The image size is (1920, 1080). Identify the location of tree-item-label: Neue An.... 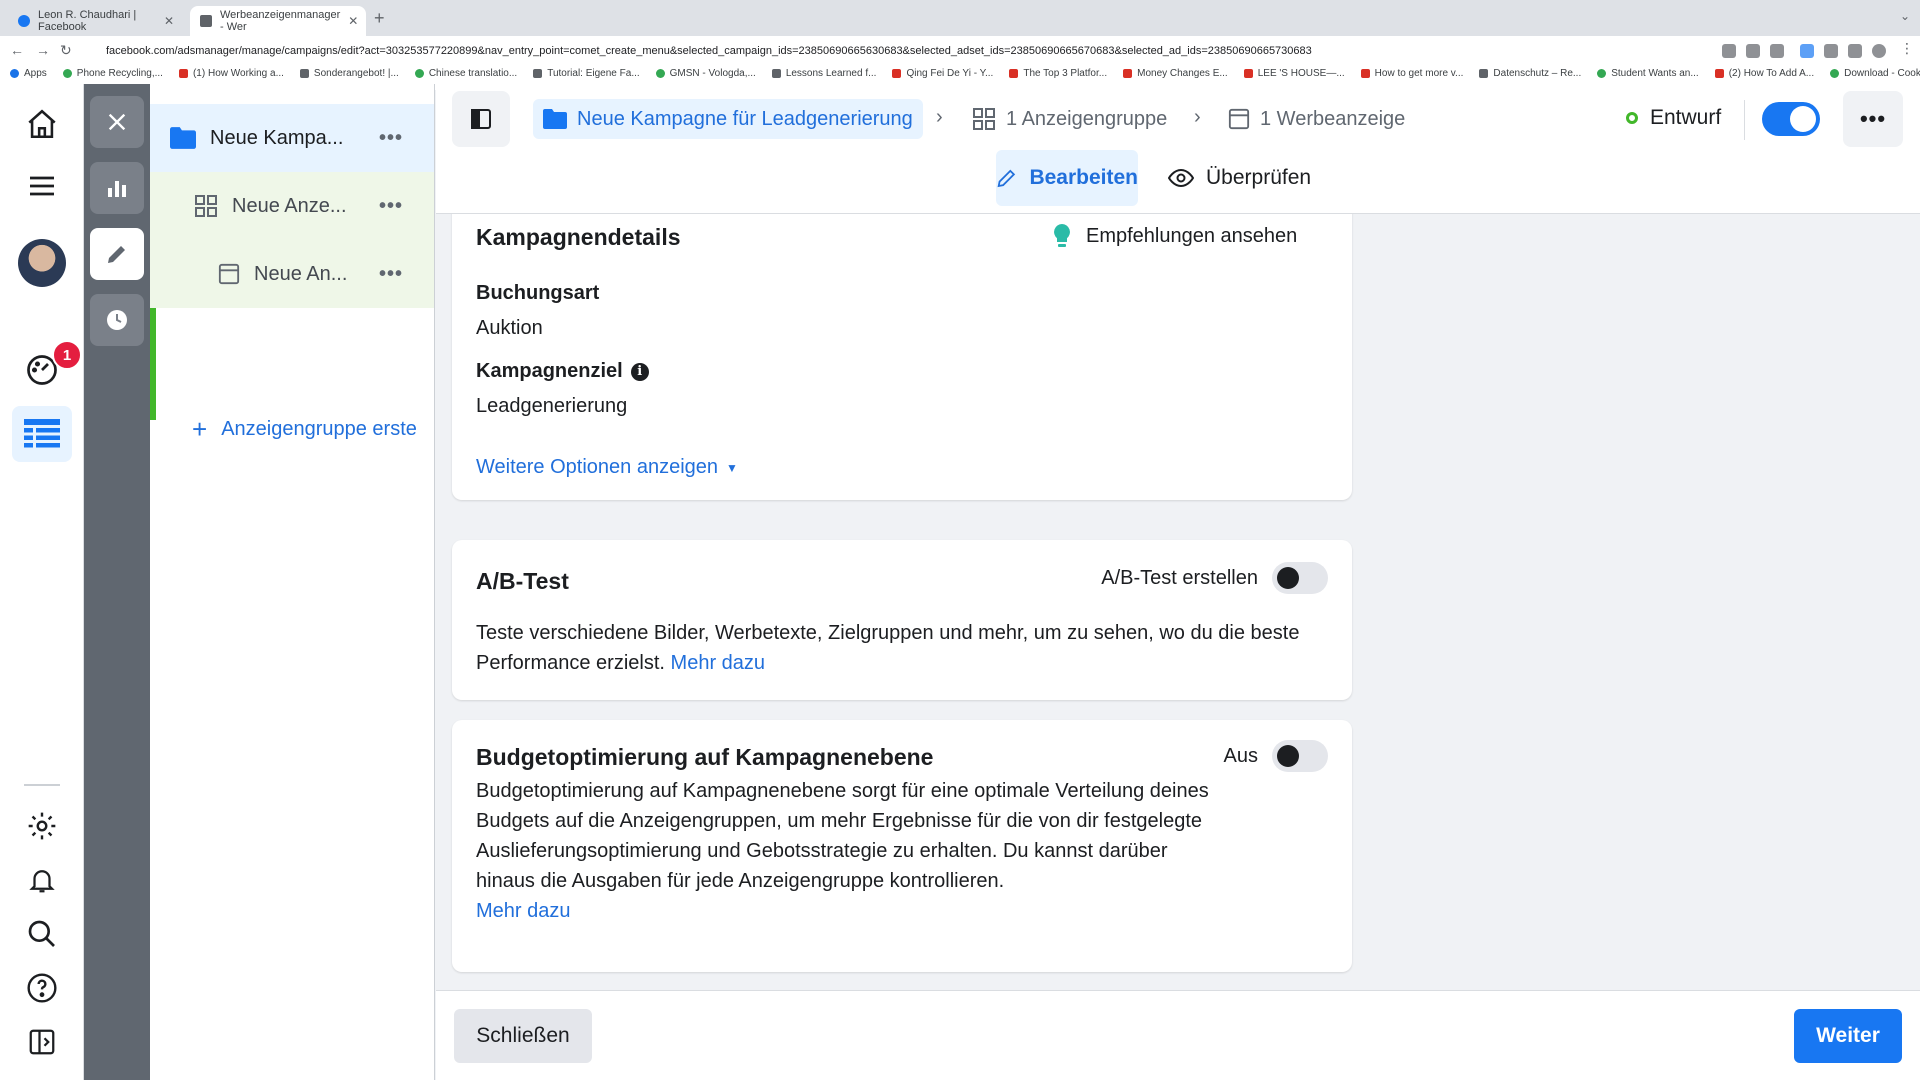
(301, 273).